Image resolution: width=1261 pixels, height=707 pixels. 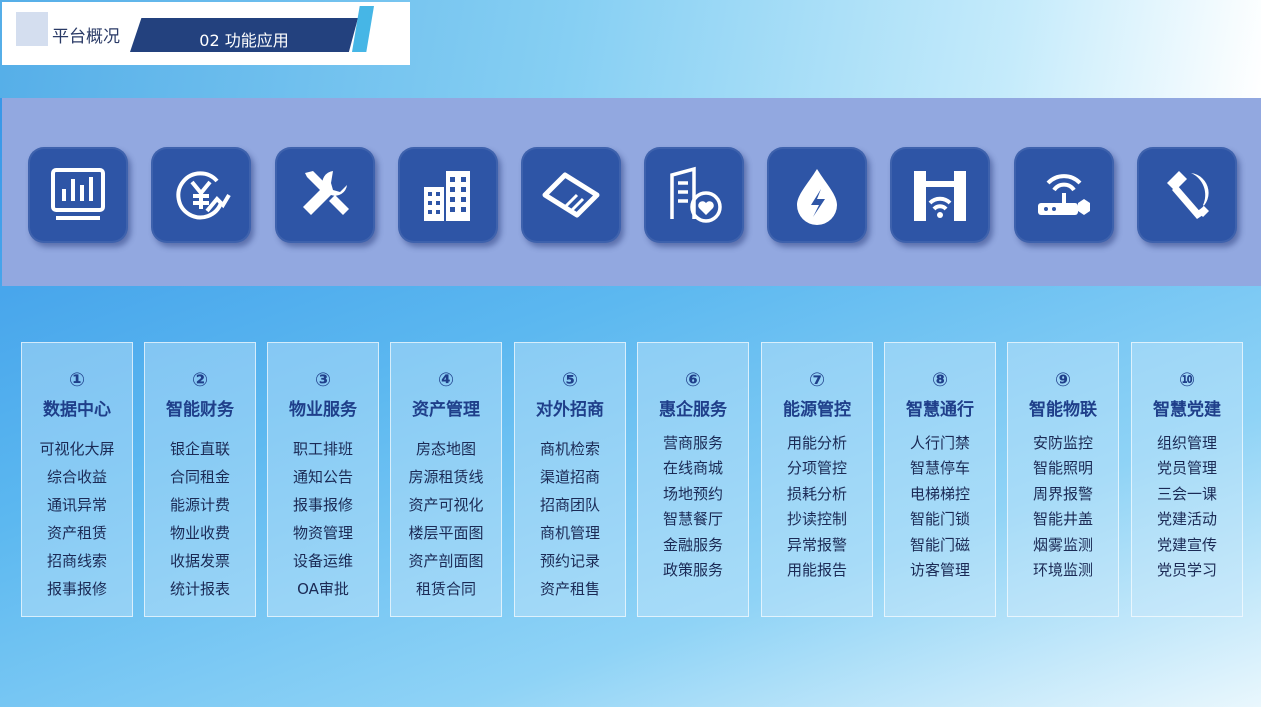 What do you see at coordinates (86, 34) in the screenshot?
I see `section-label: 平台概况` at bounding box center [86, 34].